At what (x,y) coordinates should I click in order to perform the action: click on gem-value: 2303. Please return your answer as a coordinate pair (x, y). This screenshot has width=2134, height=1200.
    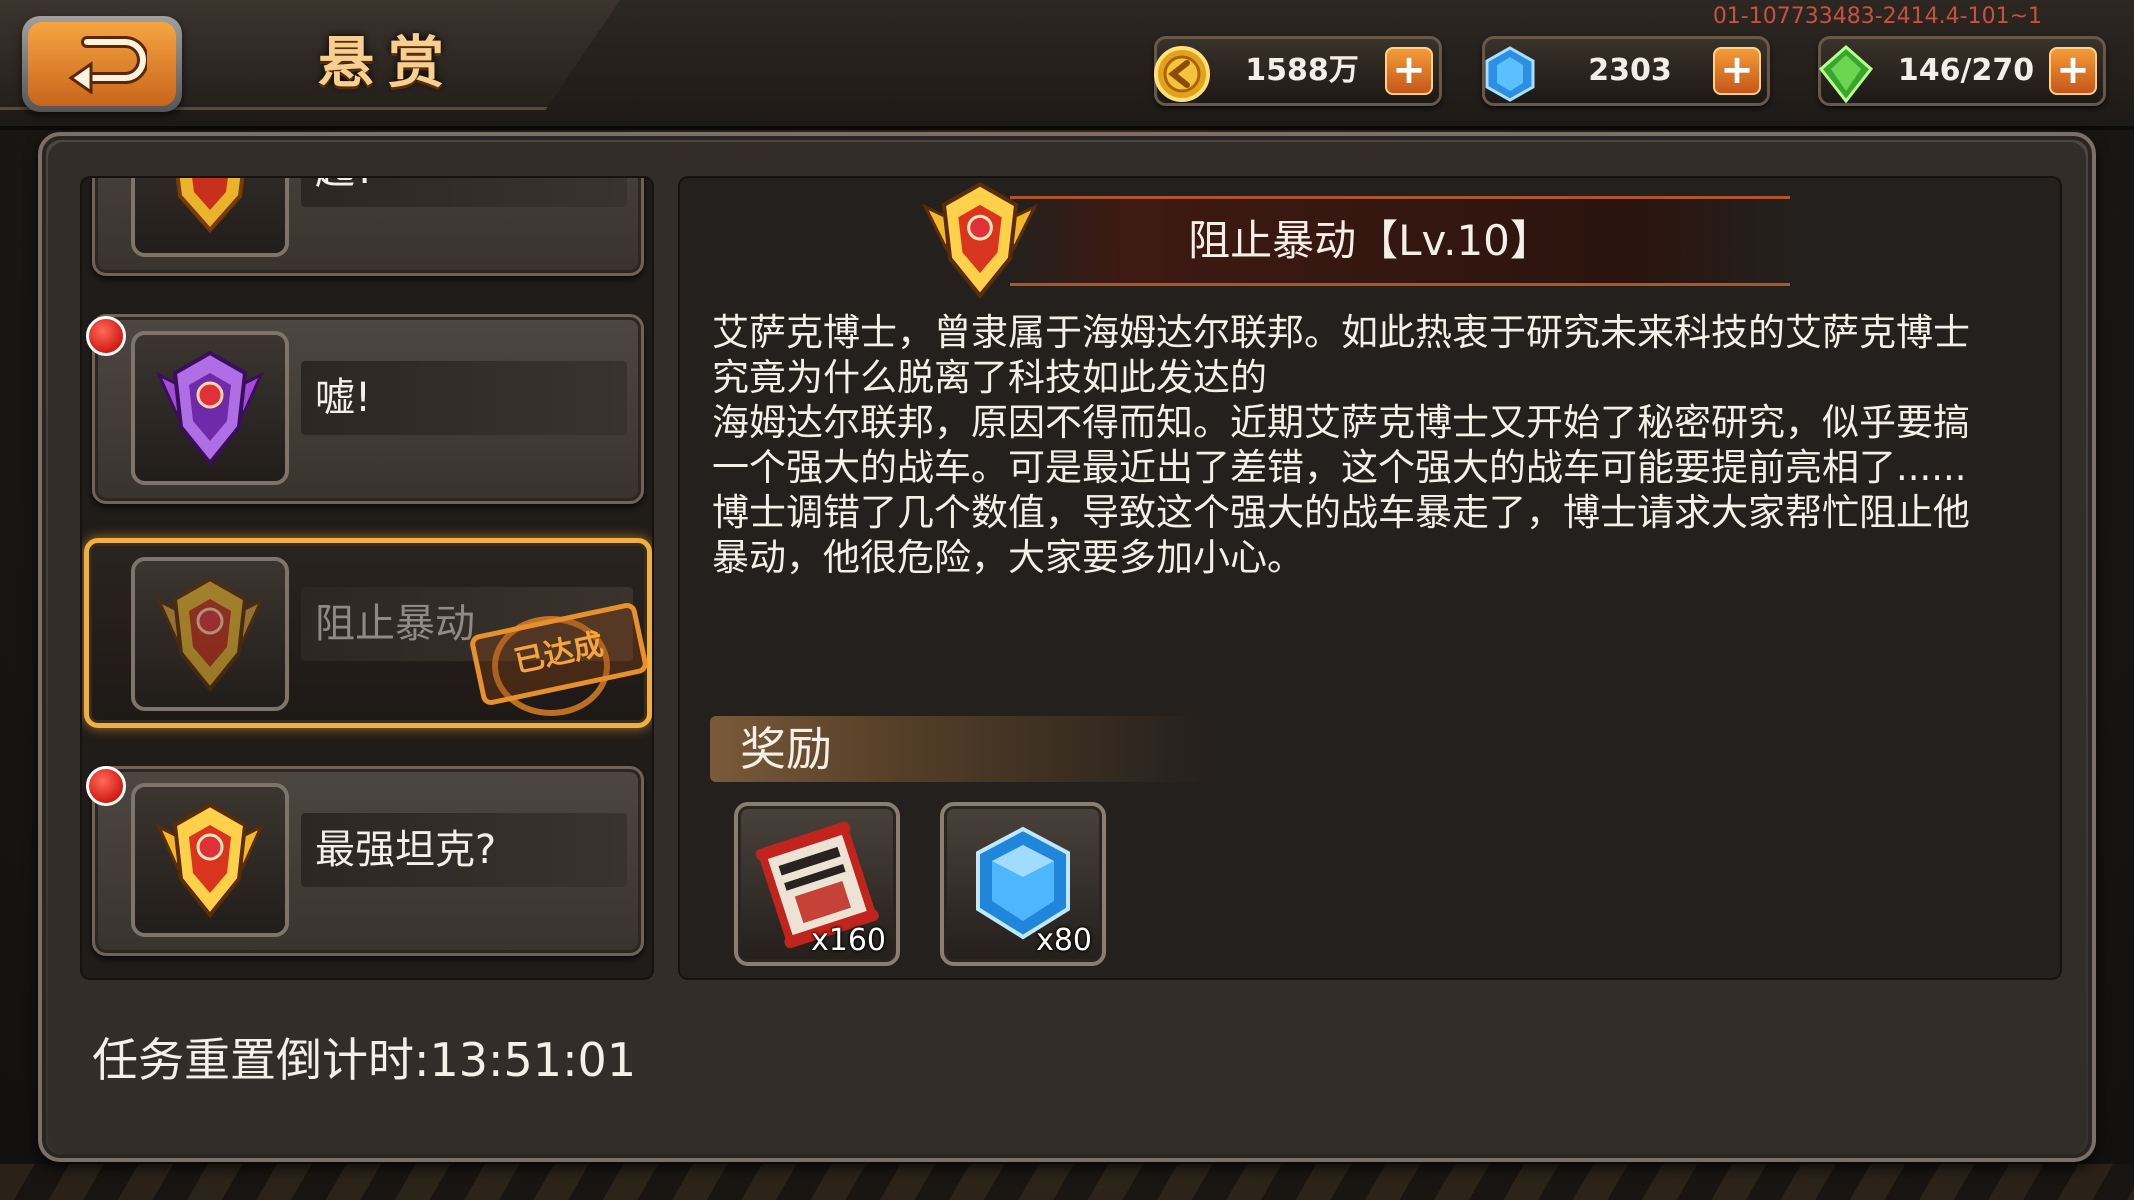
    Looking at the image, I should click on (1630, 70).